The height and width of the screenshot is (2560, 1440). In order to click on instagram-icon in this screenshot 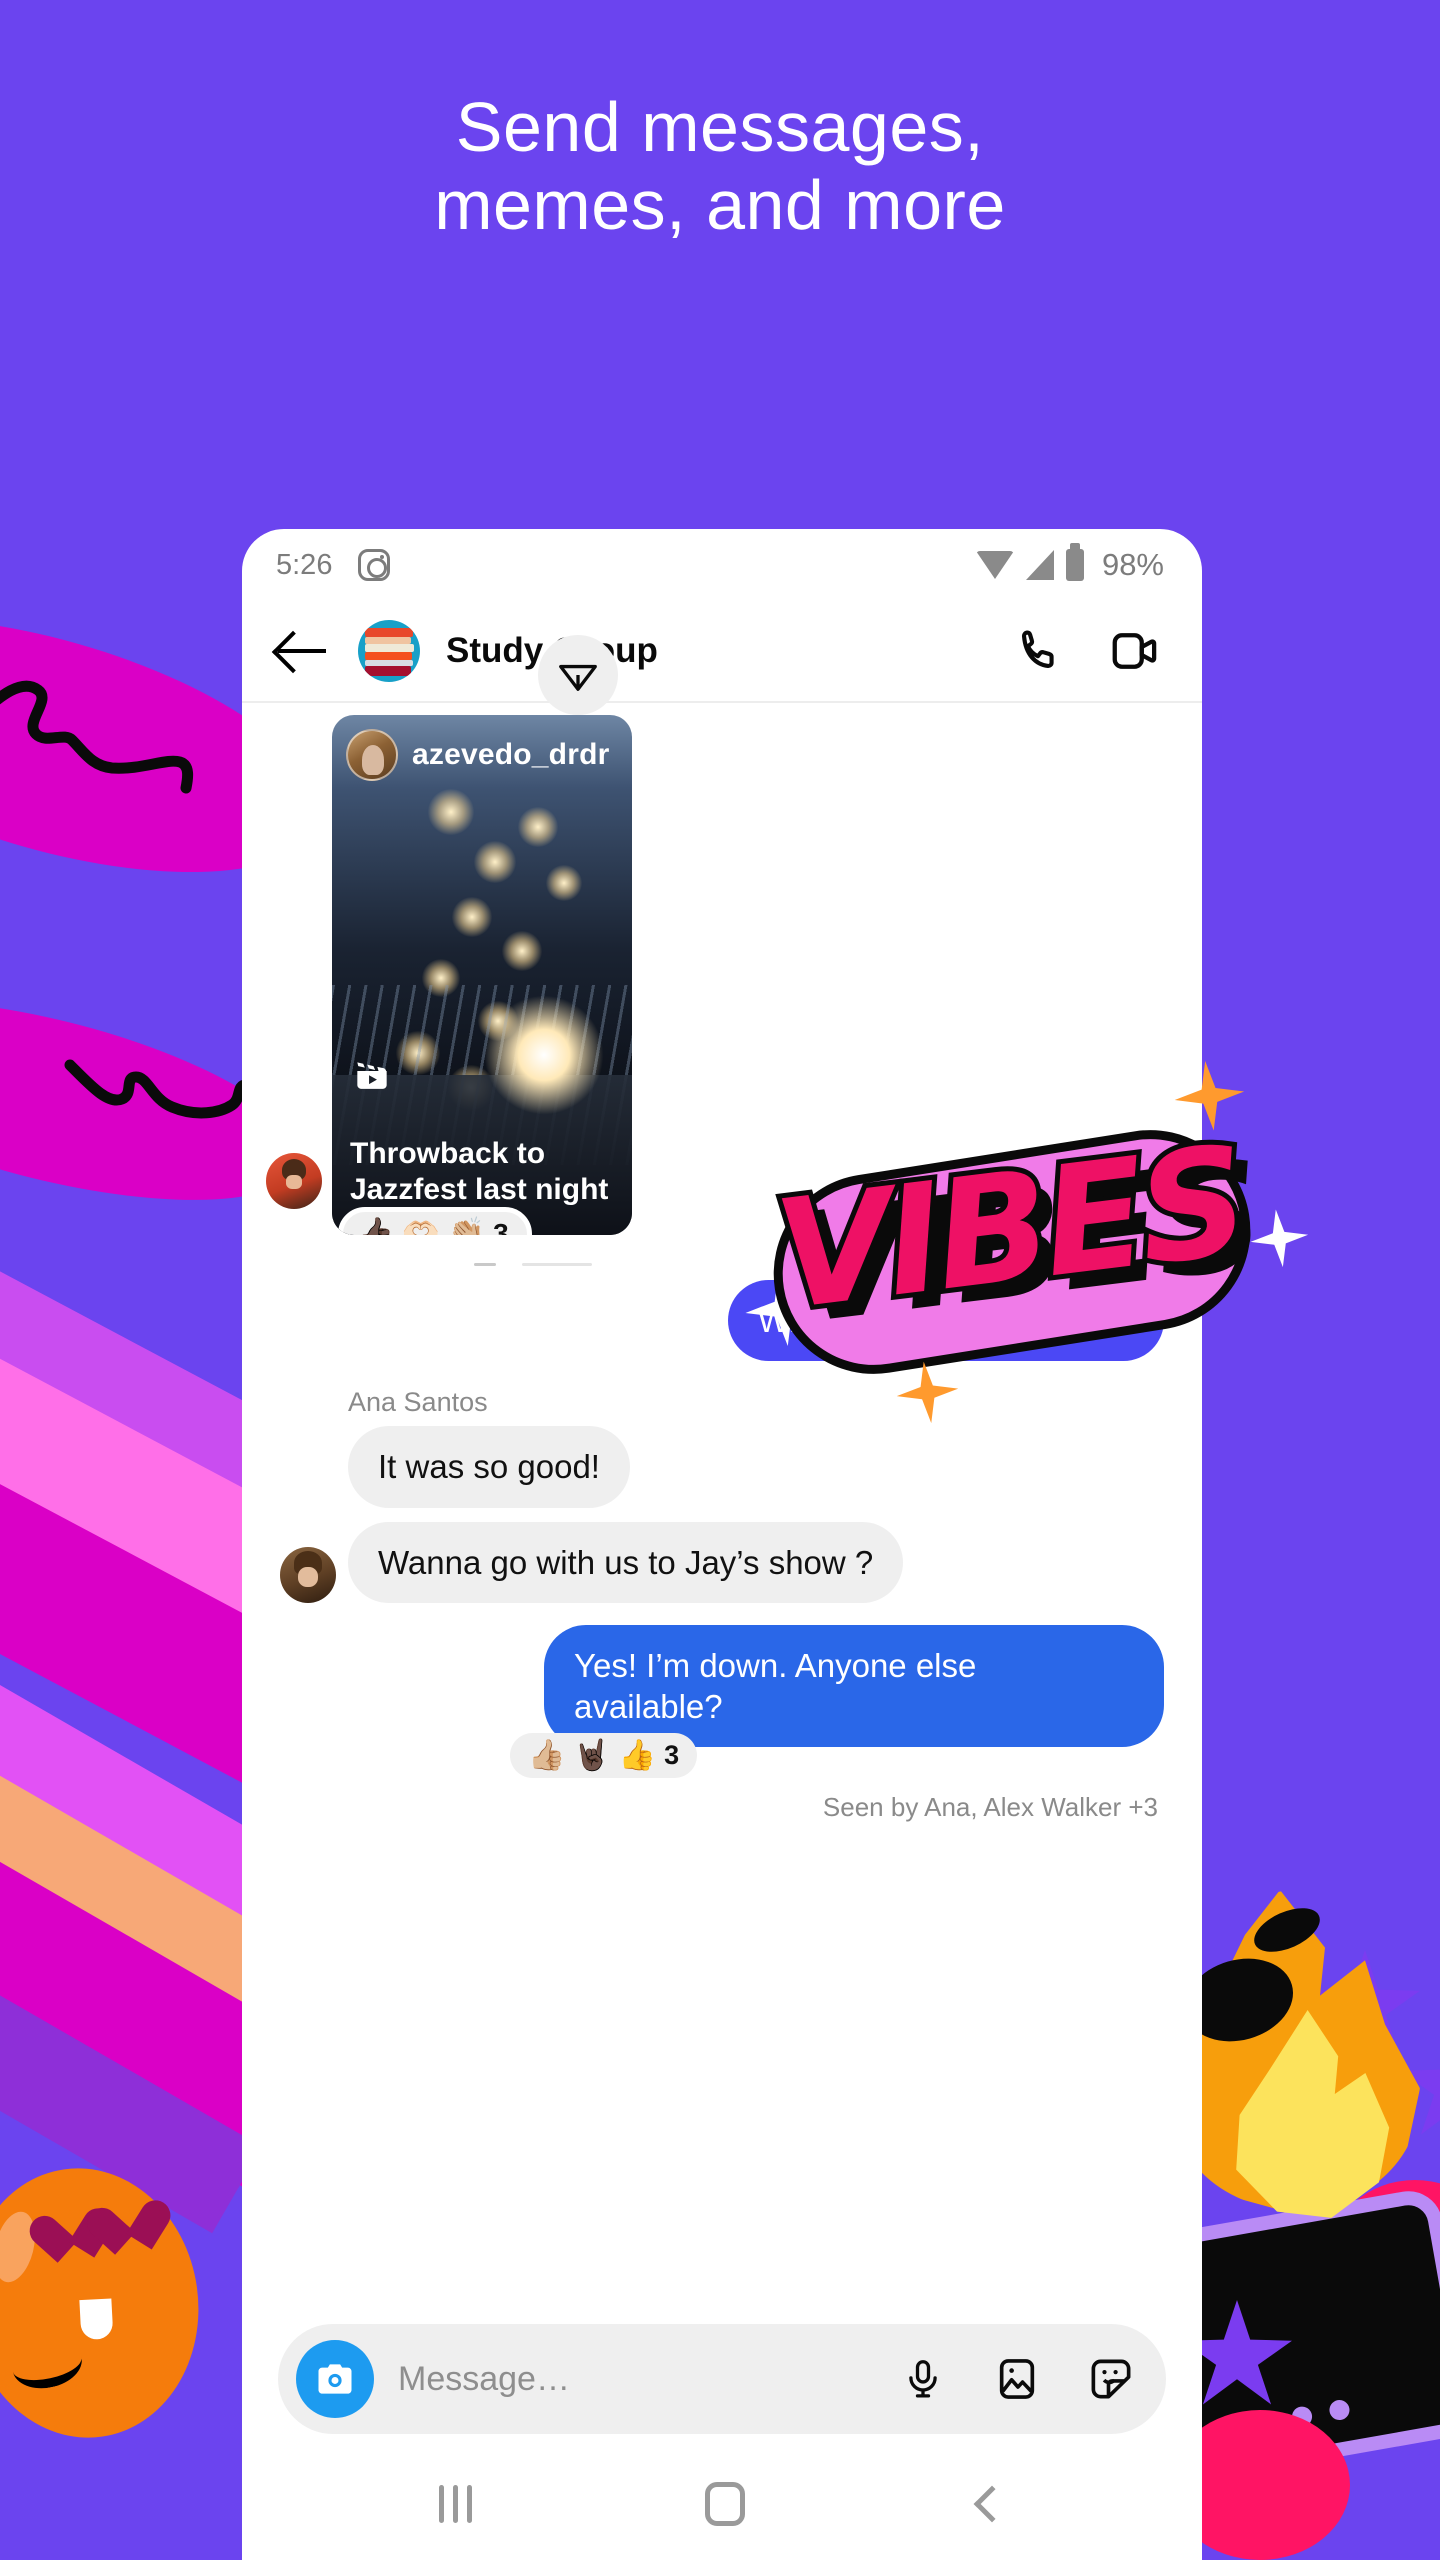, I will do `click(374, 565)`.